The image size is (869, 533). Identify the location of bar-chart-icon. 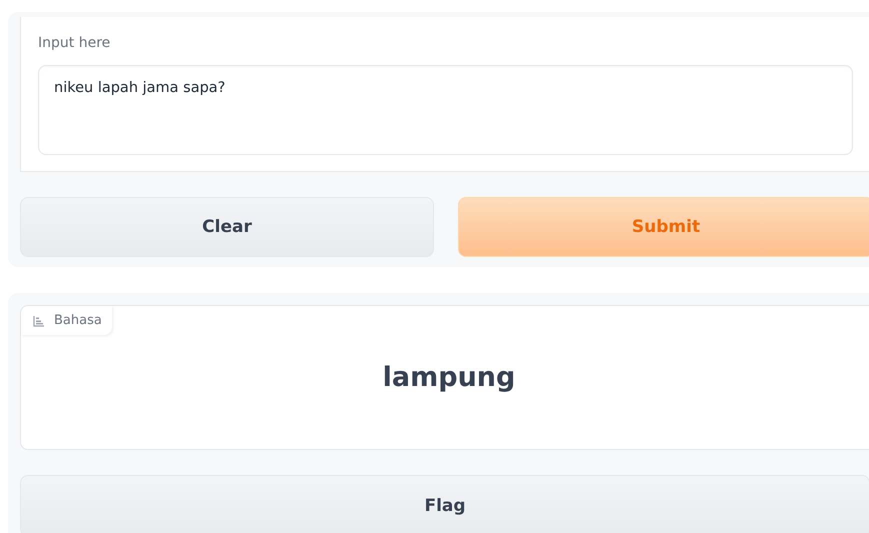
(39, 320).